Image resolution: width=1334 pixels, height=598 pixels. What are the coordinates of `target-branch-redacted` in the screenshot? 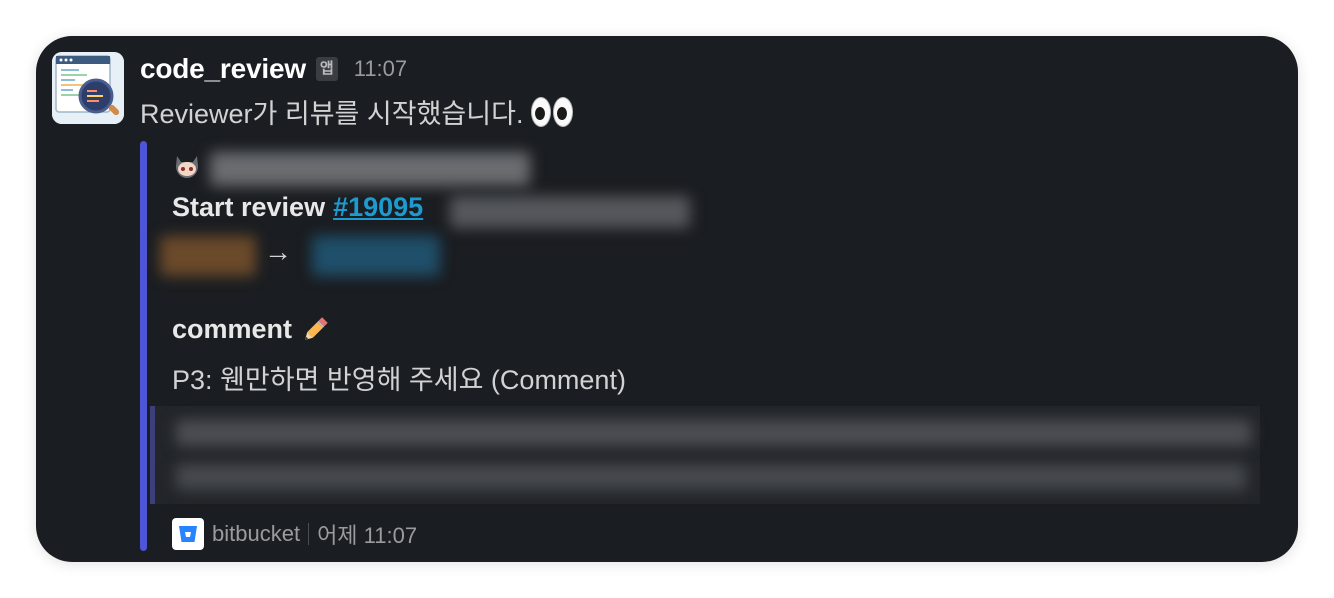 It's located at (376, 256).